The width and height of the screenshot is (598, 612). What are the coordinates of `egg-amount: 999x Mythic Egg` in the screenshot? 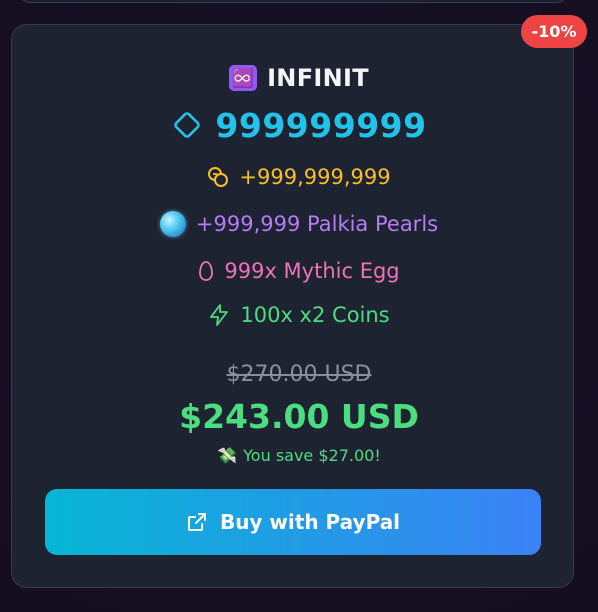 It's located at (312, 271).